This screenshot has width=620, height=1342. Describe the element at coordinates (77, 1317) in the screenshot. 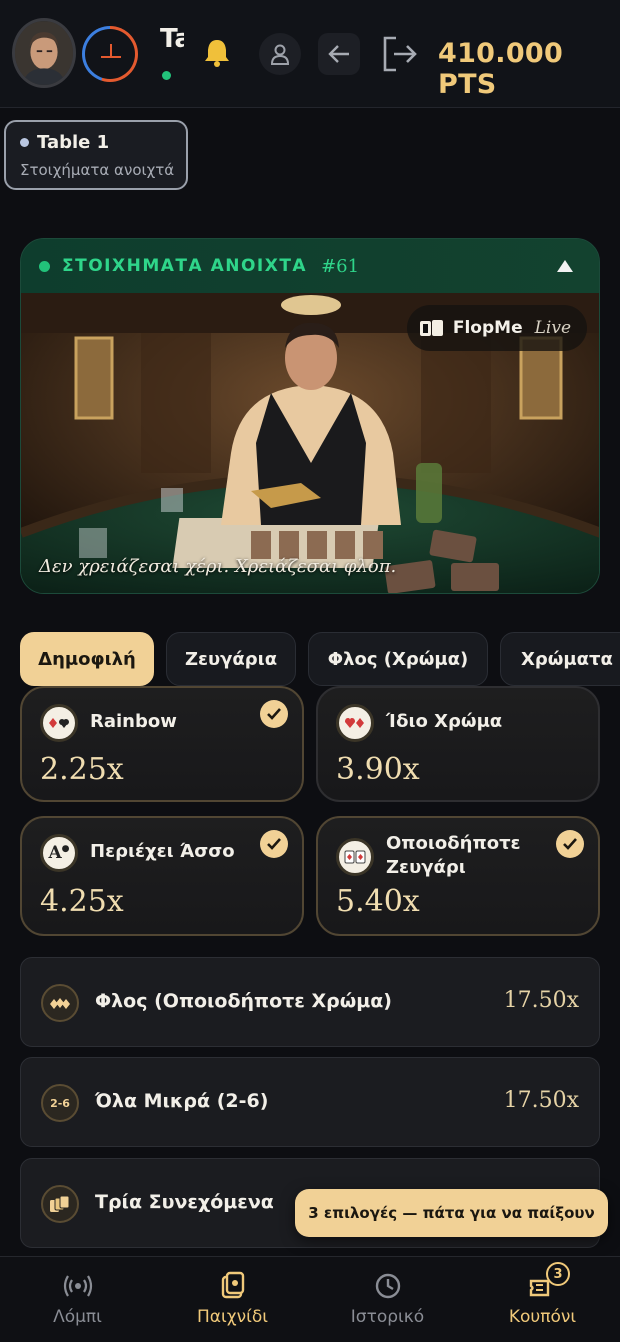

I see `nav-label: Λόμπι` at that location.